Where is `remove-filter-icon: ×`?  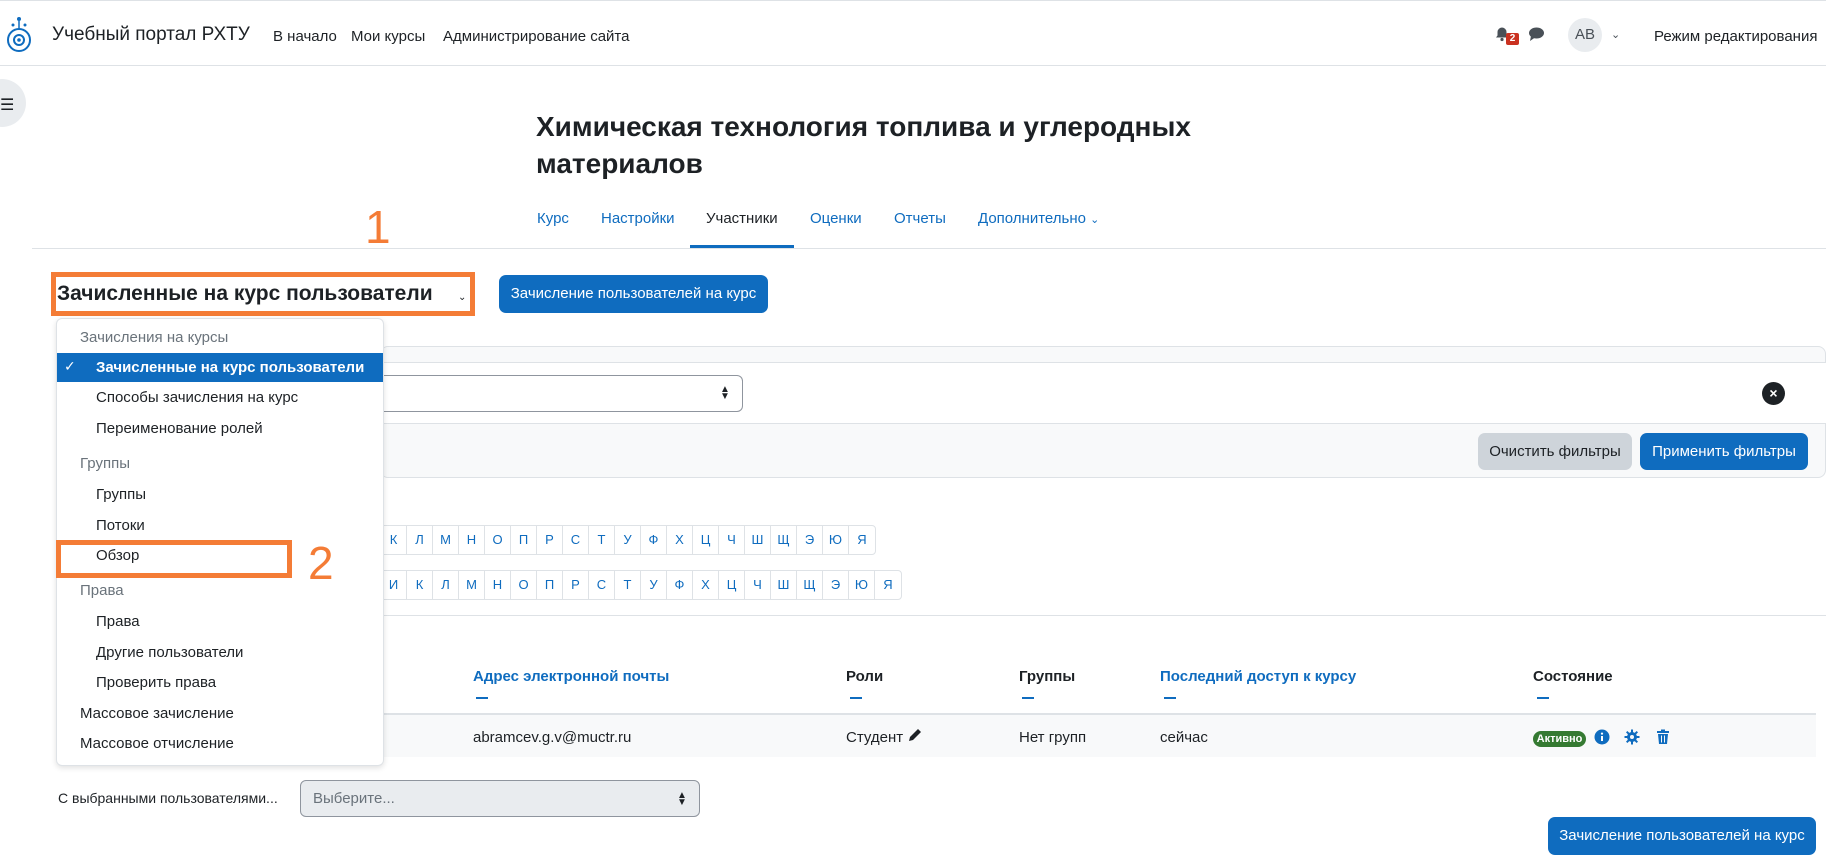 remove-filter-icon: × is located at coordinates (1773, 393).